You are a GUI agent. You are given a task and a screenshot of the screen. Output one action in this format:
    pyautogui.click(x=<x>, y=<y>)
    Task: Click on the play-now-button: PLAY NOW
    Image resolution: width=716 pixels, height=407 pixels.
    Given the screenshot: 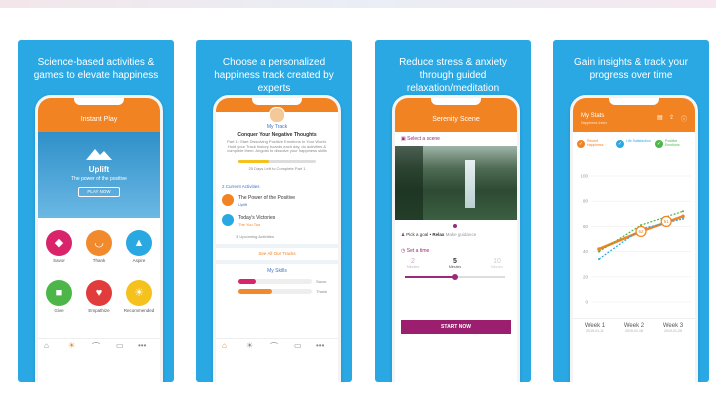 What is the action you would take?
    pyautogui.click(x=99, y=192)
    